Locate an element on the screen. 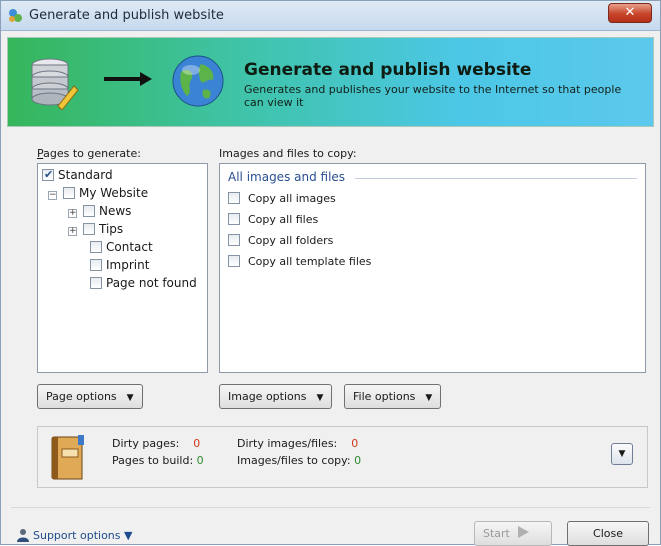 Image resolution: width=661 pixels, height=546 pixels. globe-icon is located at coordinates (198, 81).